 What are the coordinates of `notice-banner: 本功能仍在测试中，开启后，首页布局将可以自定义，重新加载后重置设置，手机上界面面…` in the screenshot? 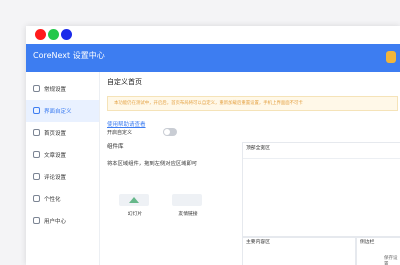 It's located at (252, 103).